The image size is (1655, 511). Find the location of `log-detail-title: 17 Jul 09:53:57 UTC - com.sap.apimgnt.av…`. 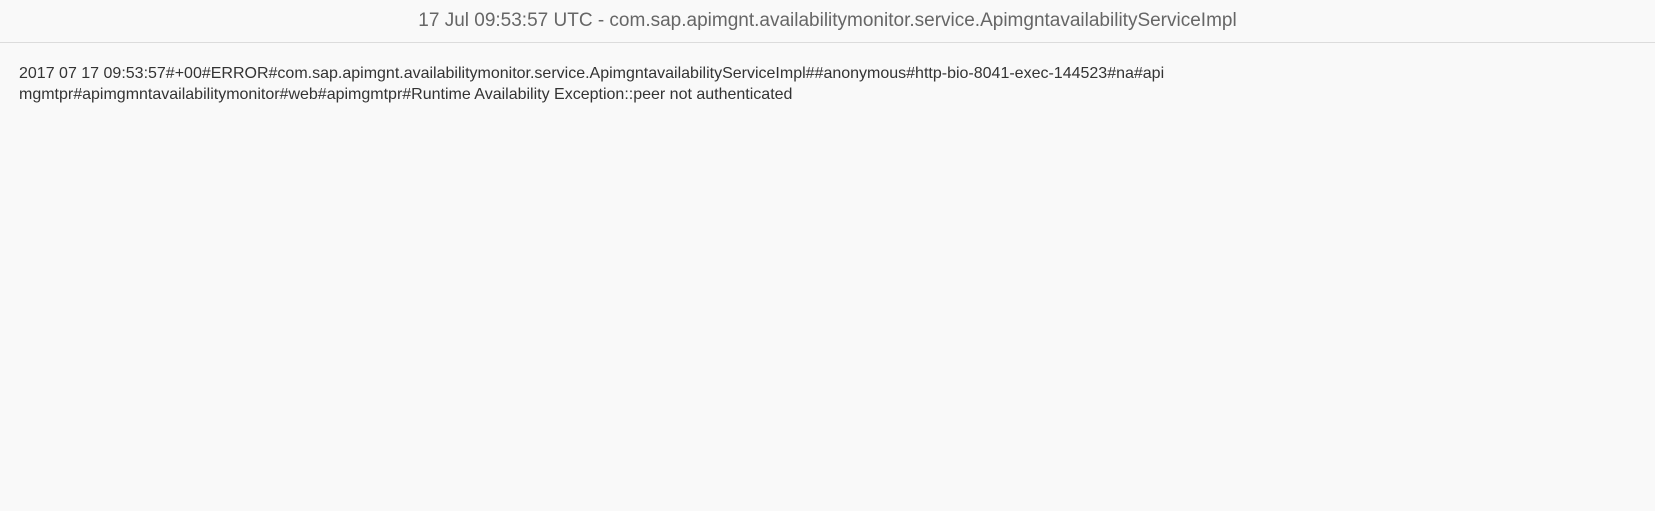

log-detail-title: 17 Jul 09:53:57 UTC - com.sap.apimgnt.av… is located at coordinates (827, 20).